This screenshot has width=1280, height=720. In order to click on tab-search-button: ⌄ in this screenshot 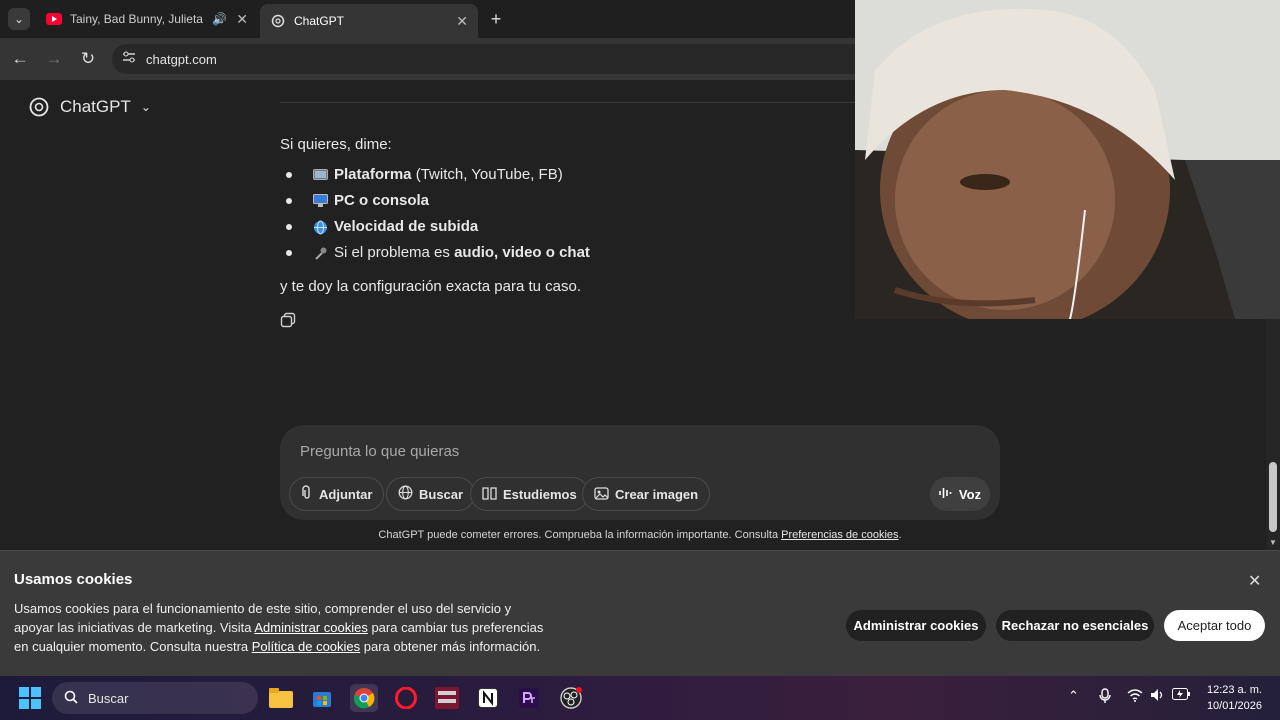, I will do `click(19, 19)`.